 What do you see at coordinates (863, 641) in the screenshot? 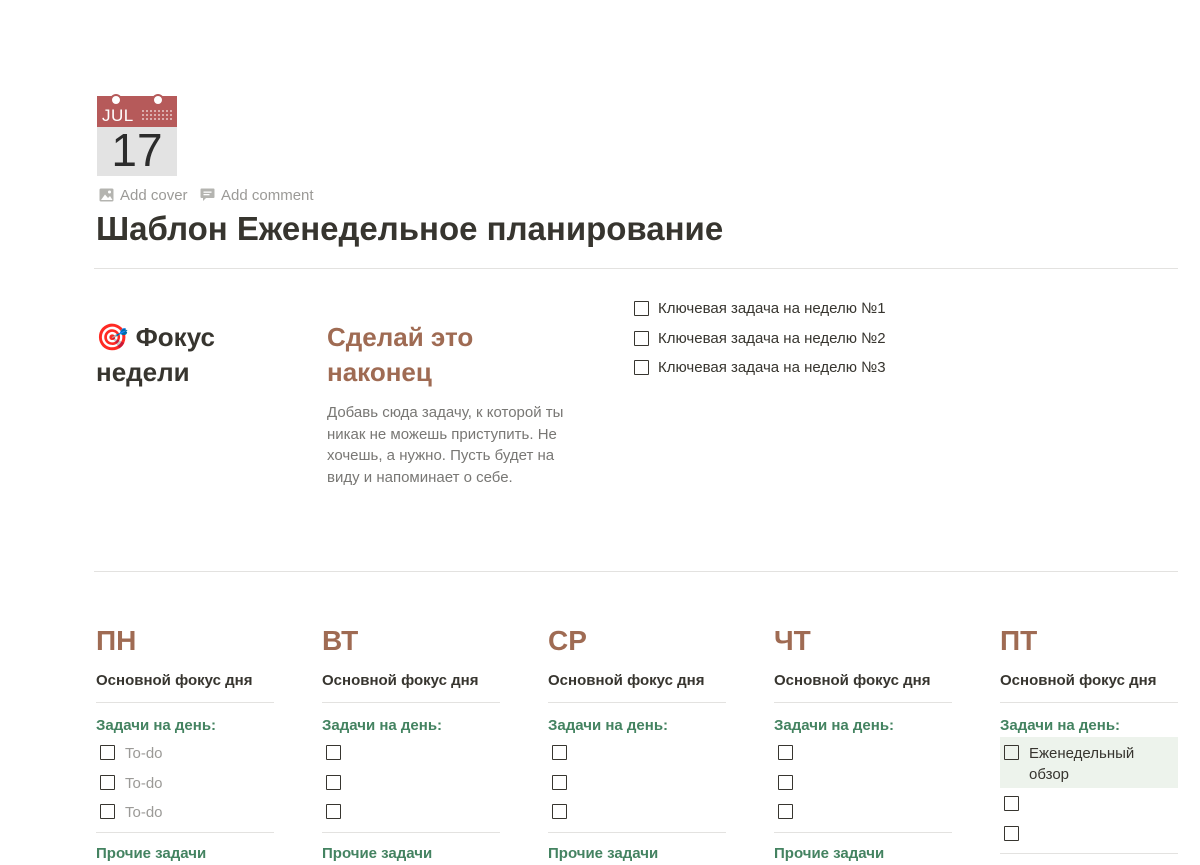
I see `day-name: ЧТ` at bounding box center [863, 641].